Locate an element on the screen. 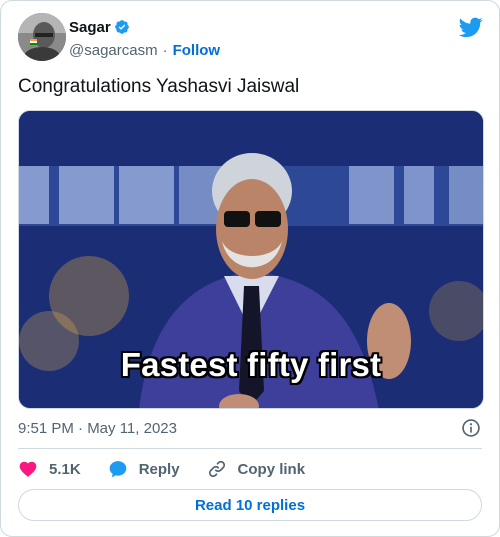 This screenshot has height=537, width=500. author-info: Sagar @sagarcasm · Follow is located at coordinates (144, 38).